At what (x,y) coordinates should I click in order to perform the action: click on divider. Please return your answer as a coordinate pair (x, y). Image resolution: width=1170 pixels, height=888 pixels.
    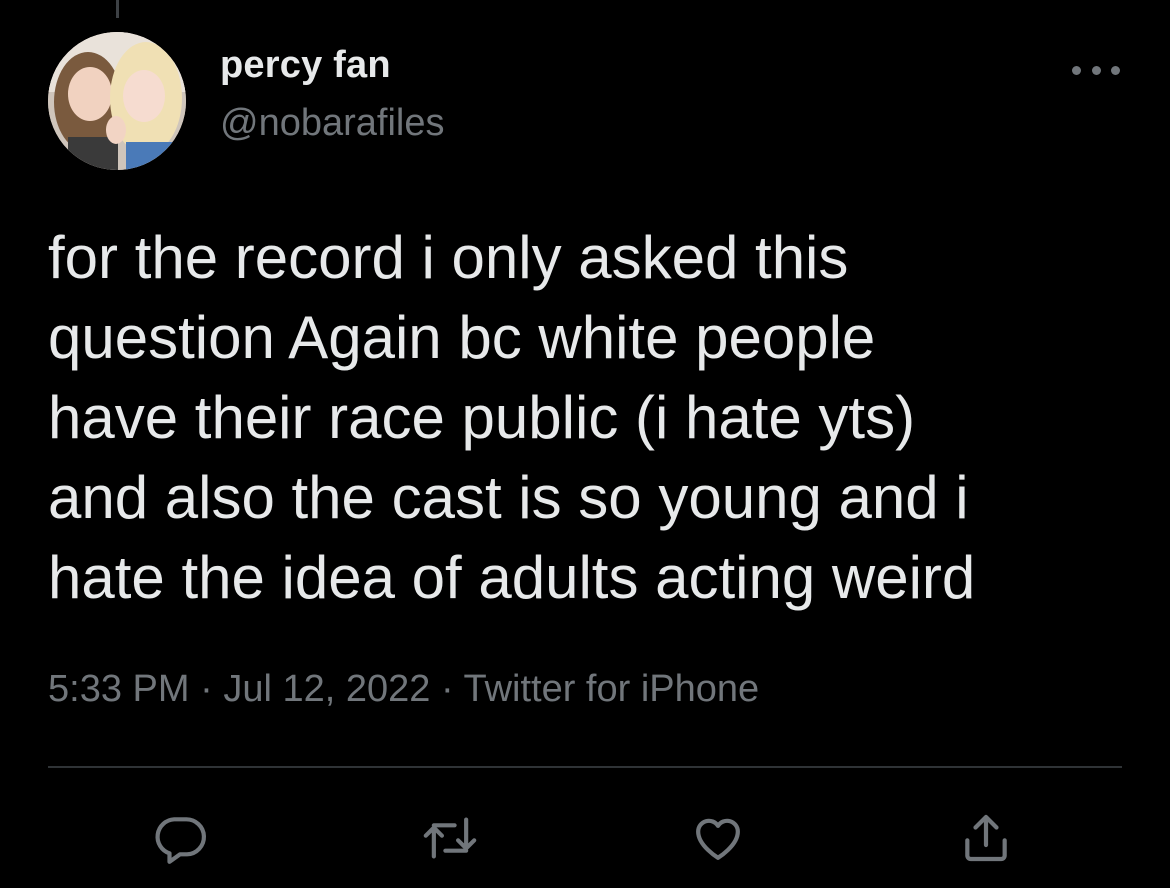
    Looking at the image, I should click on (585, 767).